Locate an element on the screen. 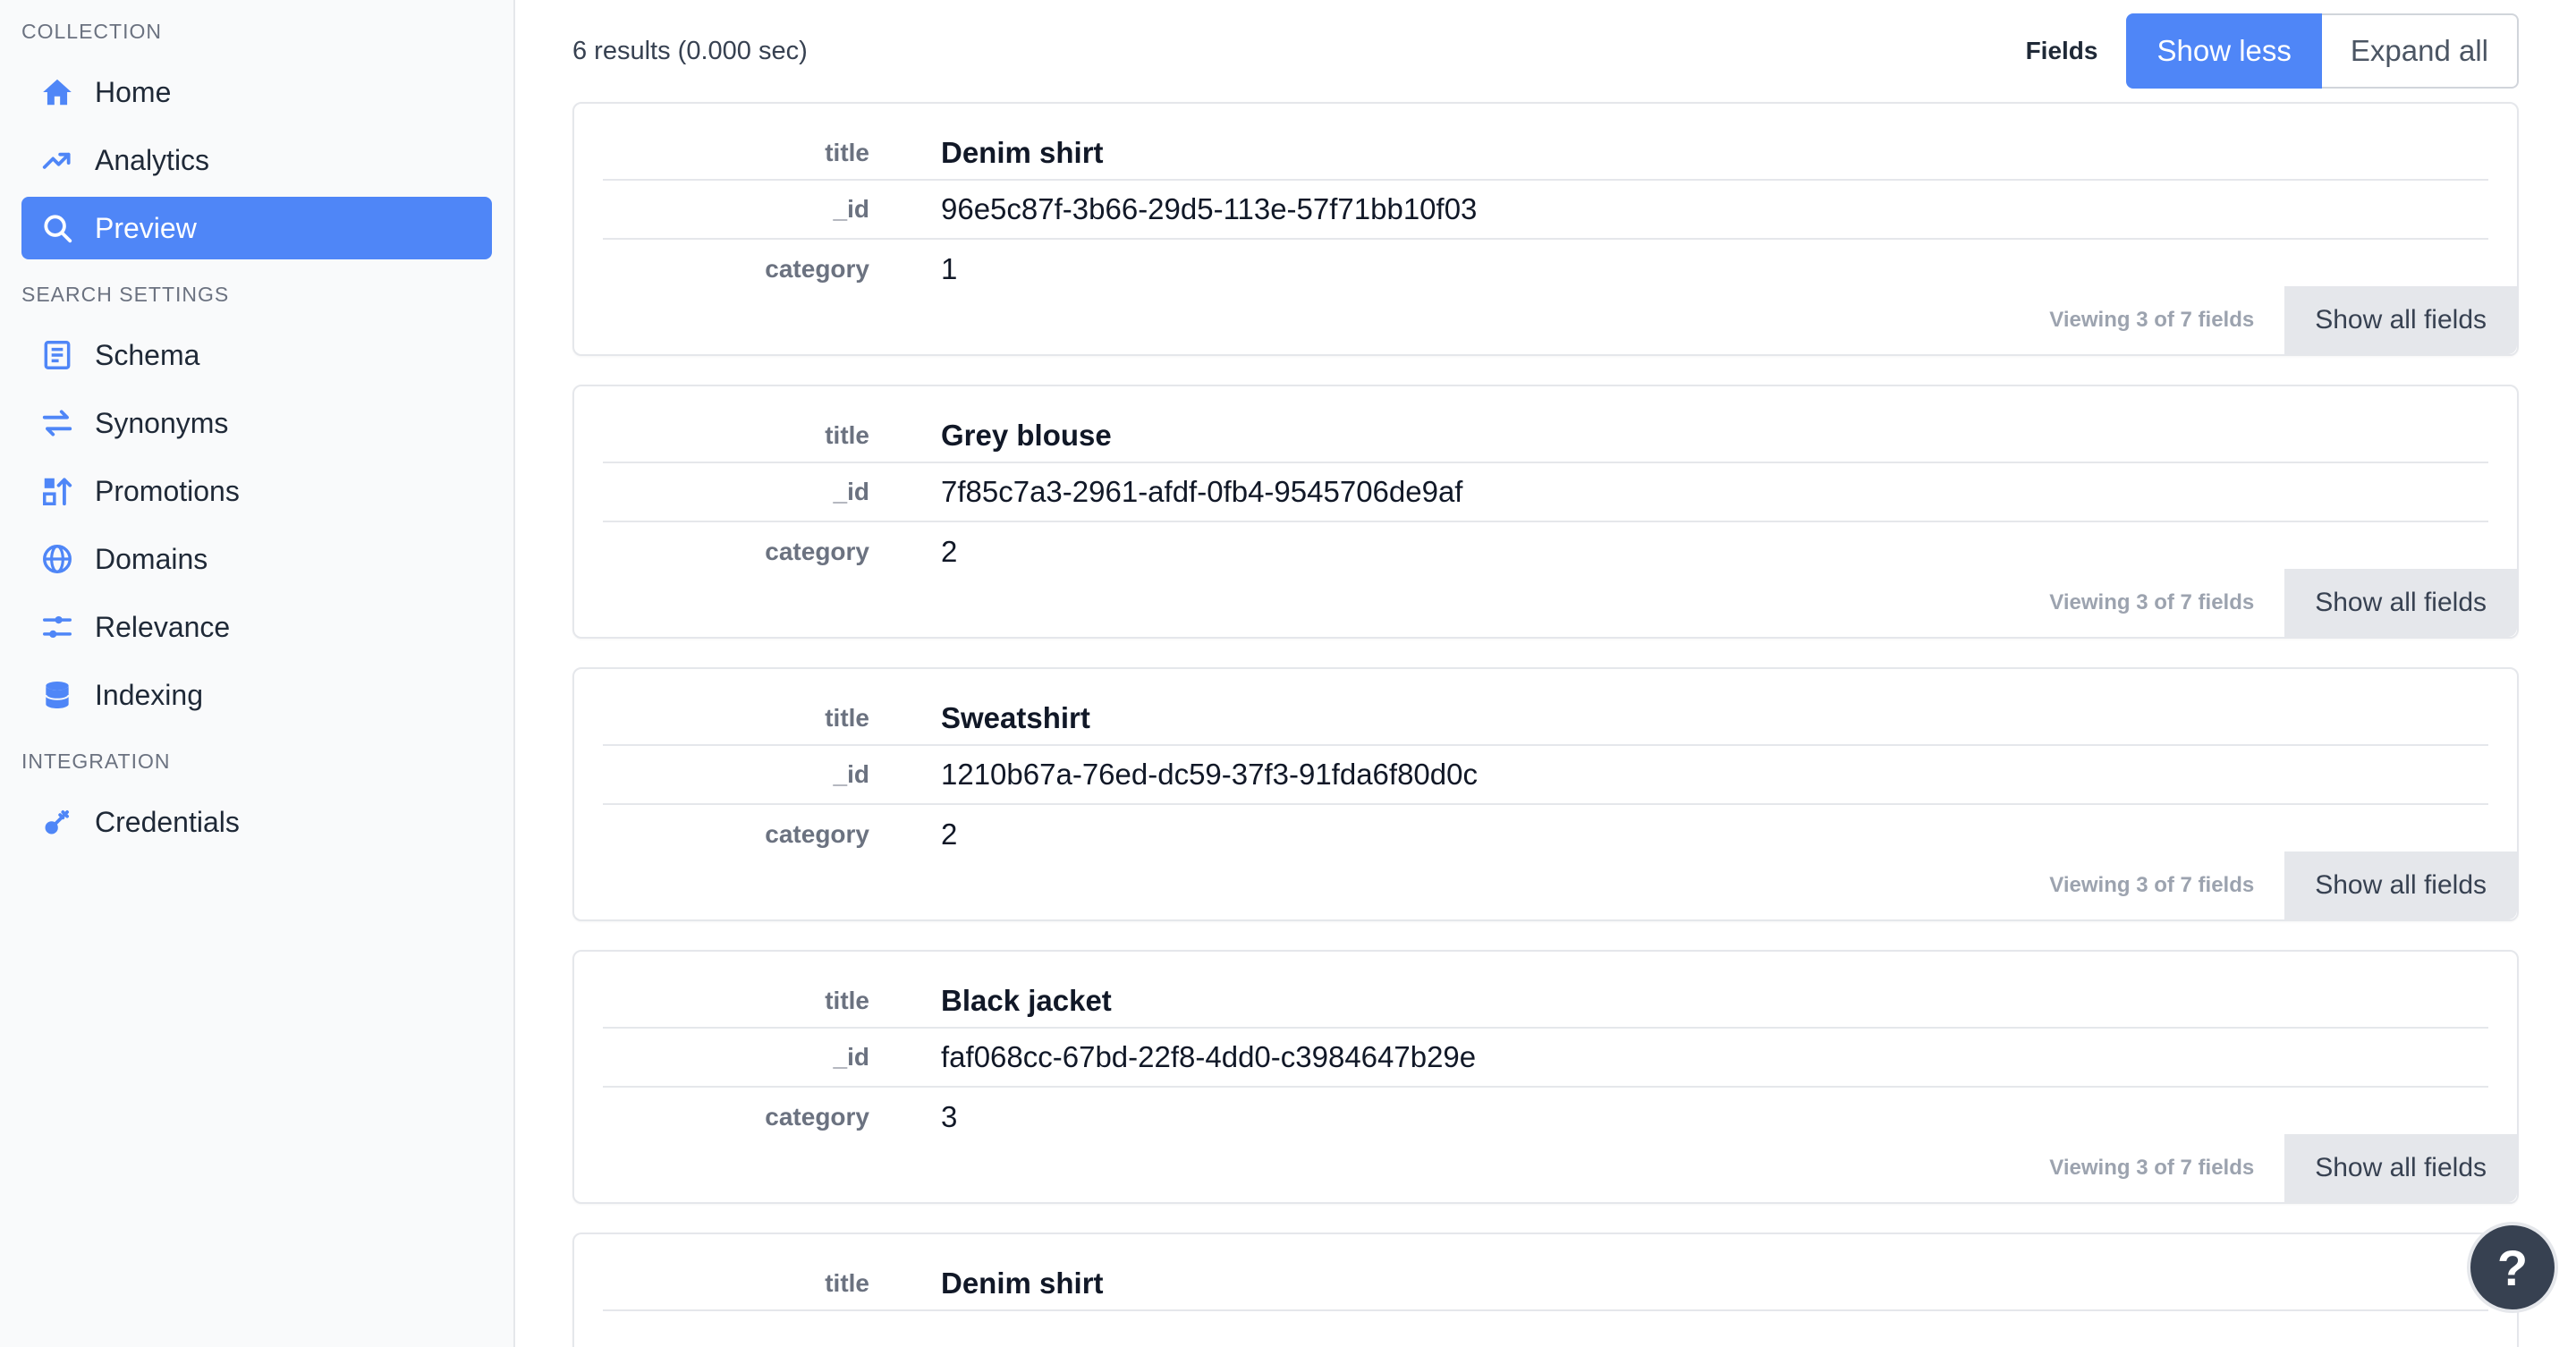 The image size is (2576, 1347). field-row-id: _id 7f85c7a3-2961-afdf-0fb4-9545706de9af is located at coordinates (1545, 492).